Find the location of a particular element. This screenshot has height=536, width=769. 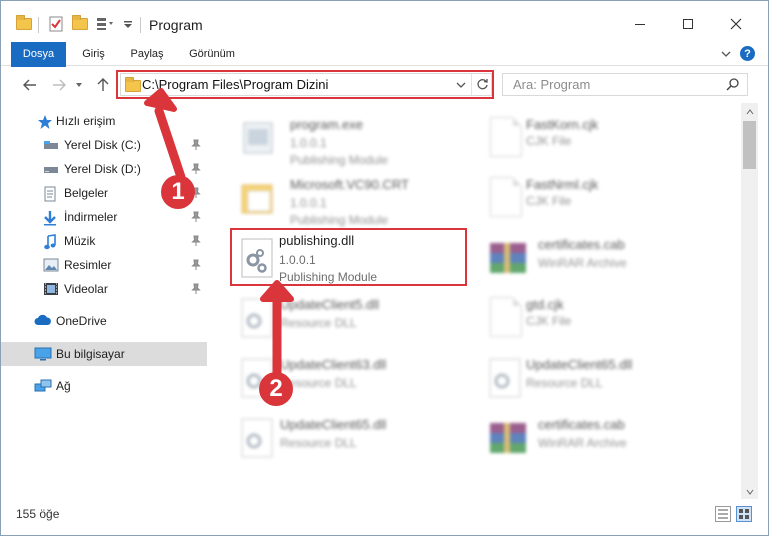

step-2-marker: 2 is located at coordinates (276, 389).